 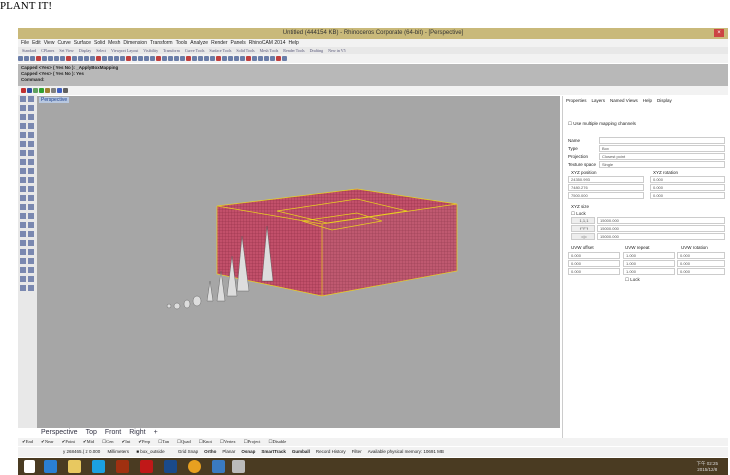 I want to click on toolbar-tab: Drafting, so click(x=317, y=50).